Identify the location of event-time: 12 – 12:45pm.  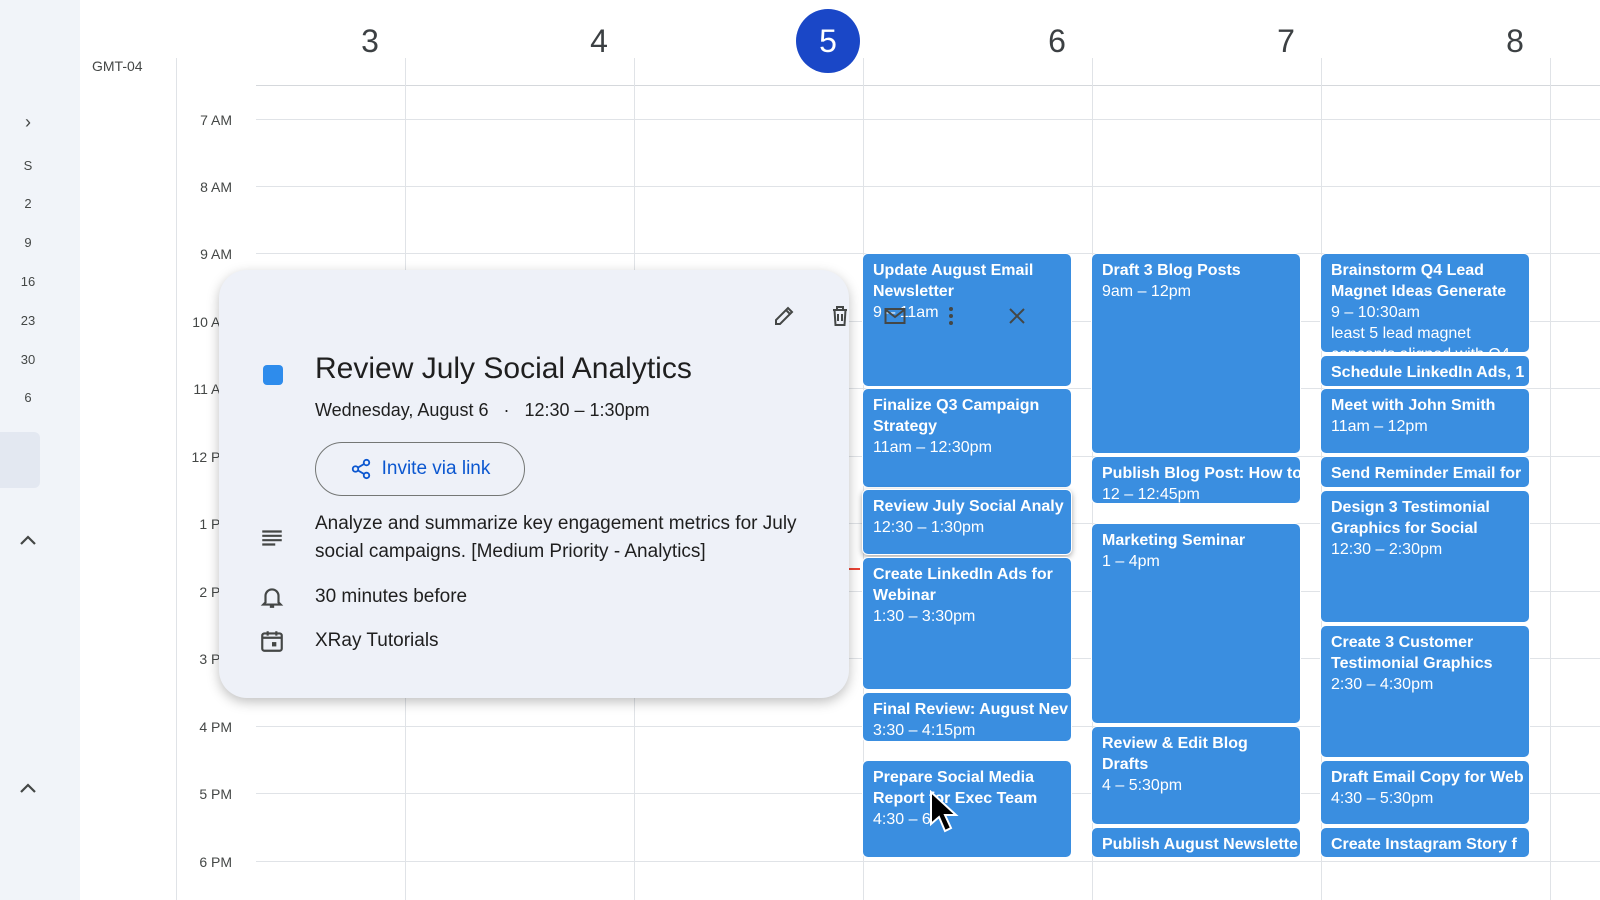
(1151, 494).